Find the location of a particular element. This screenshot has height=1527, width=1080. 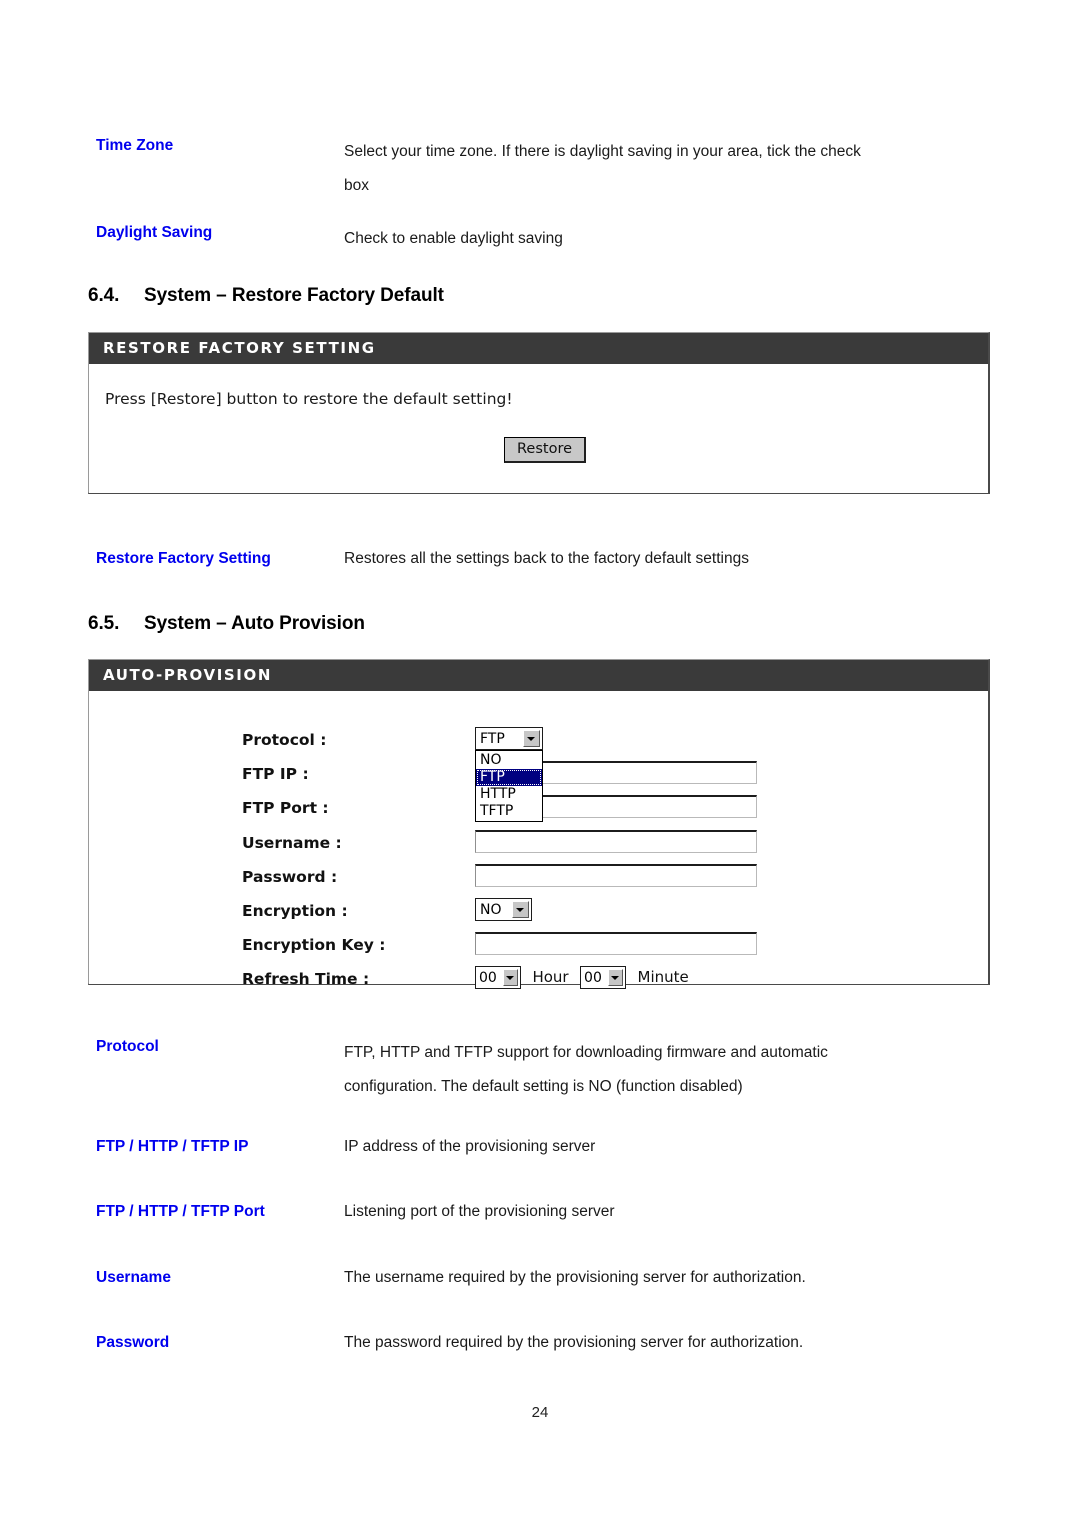

protocol-dropdown-list: NO FTP HTTP TFTP is located at coordinates (509, 786).